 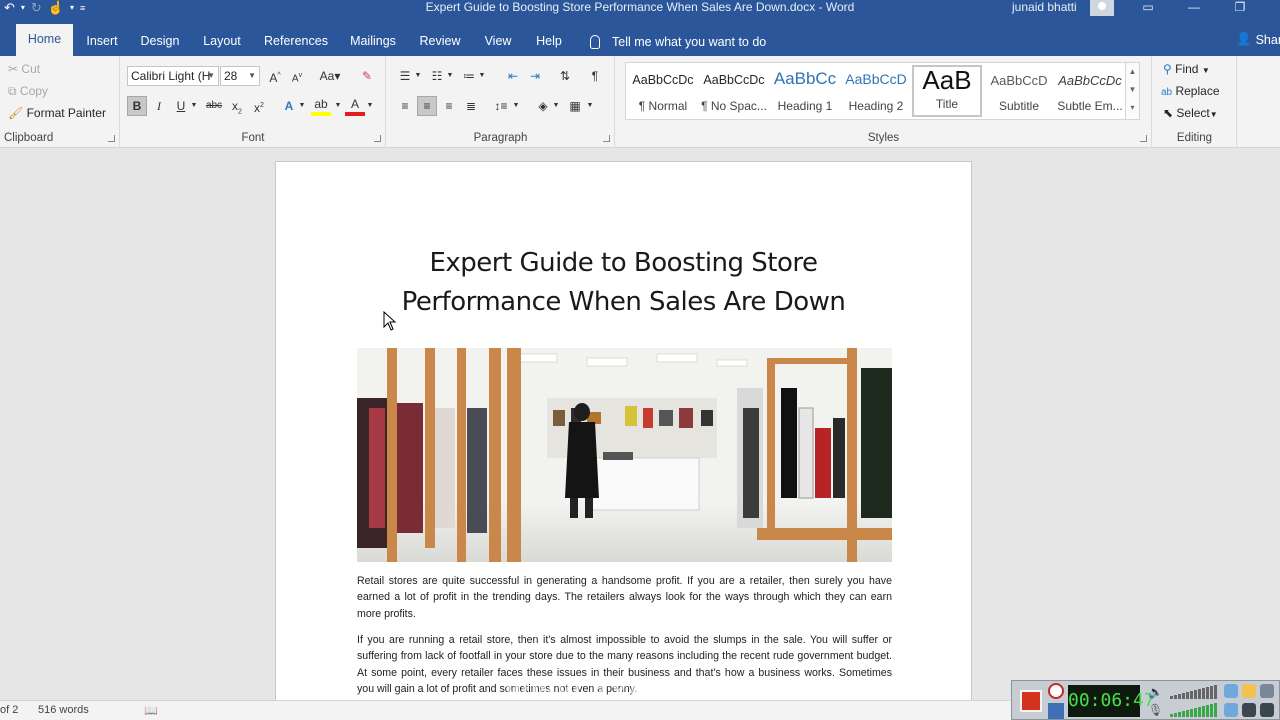 I want to click on text-effects-icon: A, so click(x=289, y=106).